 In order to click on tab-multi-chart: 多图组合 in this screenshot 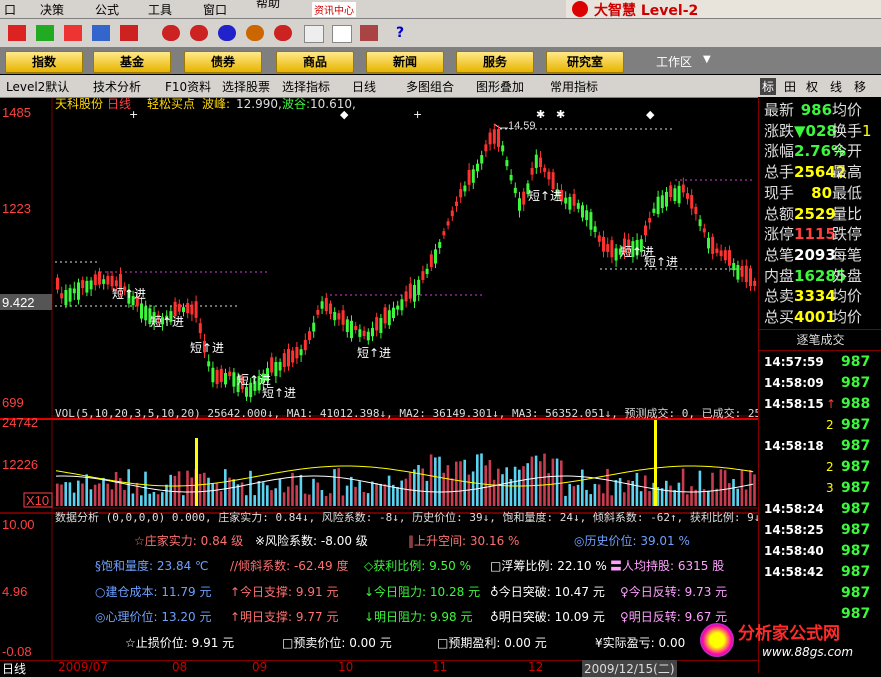, I will do `click(430, 86)`.